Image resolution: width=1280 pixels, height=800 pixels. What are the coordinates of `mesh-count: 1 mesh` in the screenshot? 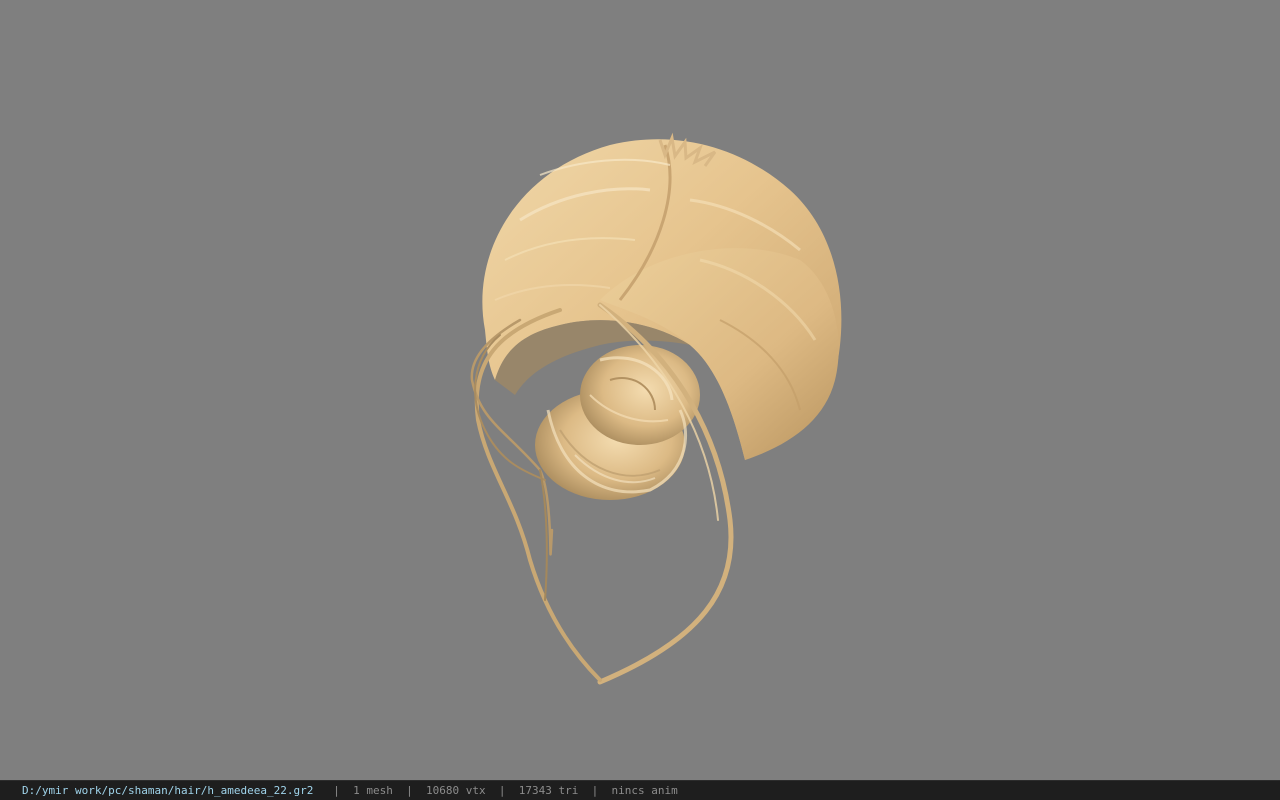 It's located at (373, 790).